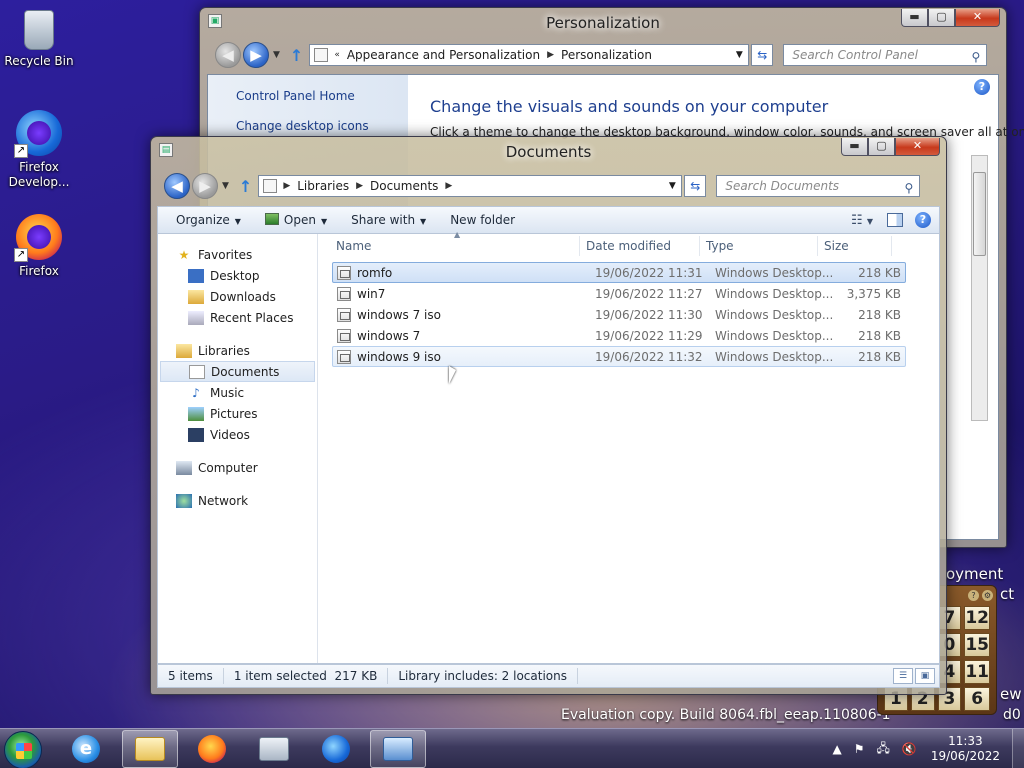 This screenshot has height=768, width=1024. I want to click on nav-network: Network, so click(237, 500).